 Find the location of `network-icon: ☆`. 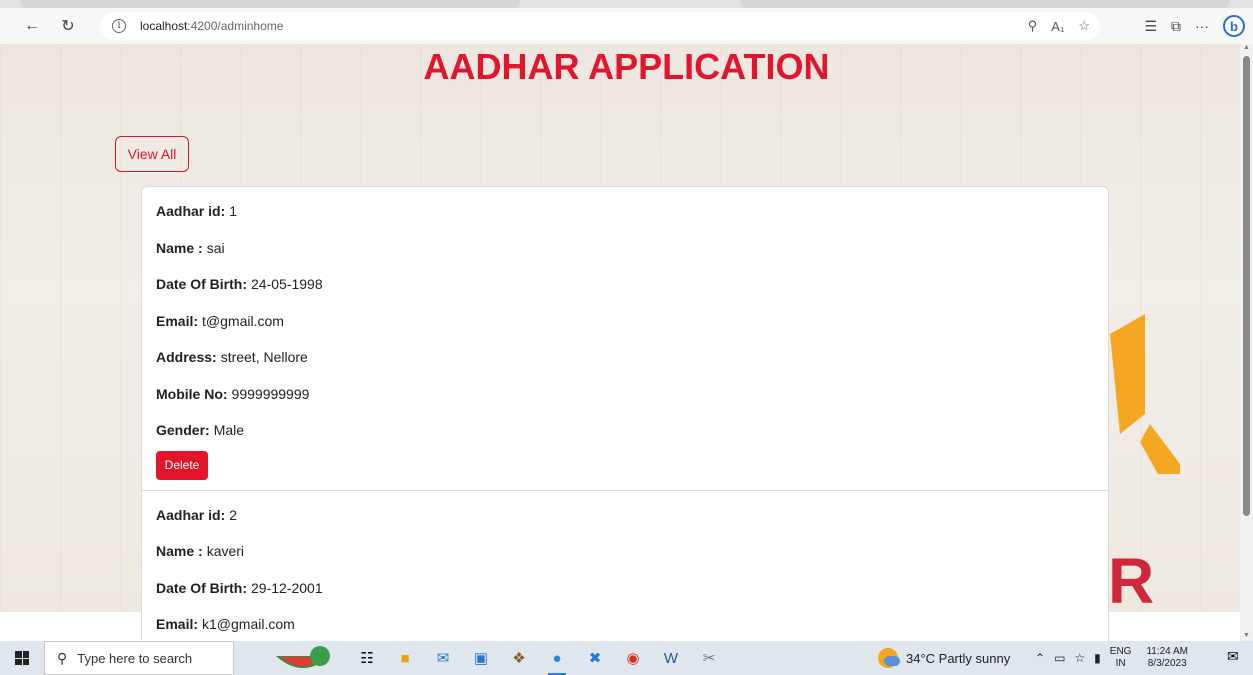

network-icon: ☆ is located at coordinates (1079, 658).